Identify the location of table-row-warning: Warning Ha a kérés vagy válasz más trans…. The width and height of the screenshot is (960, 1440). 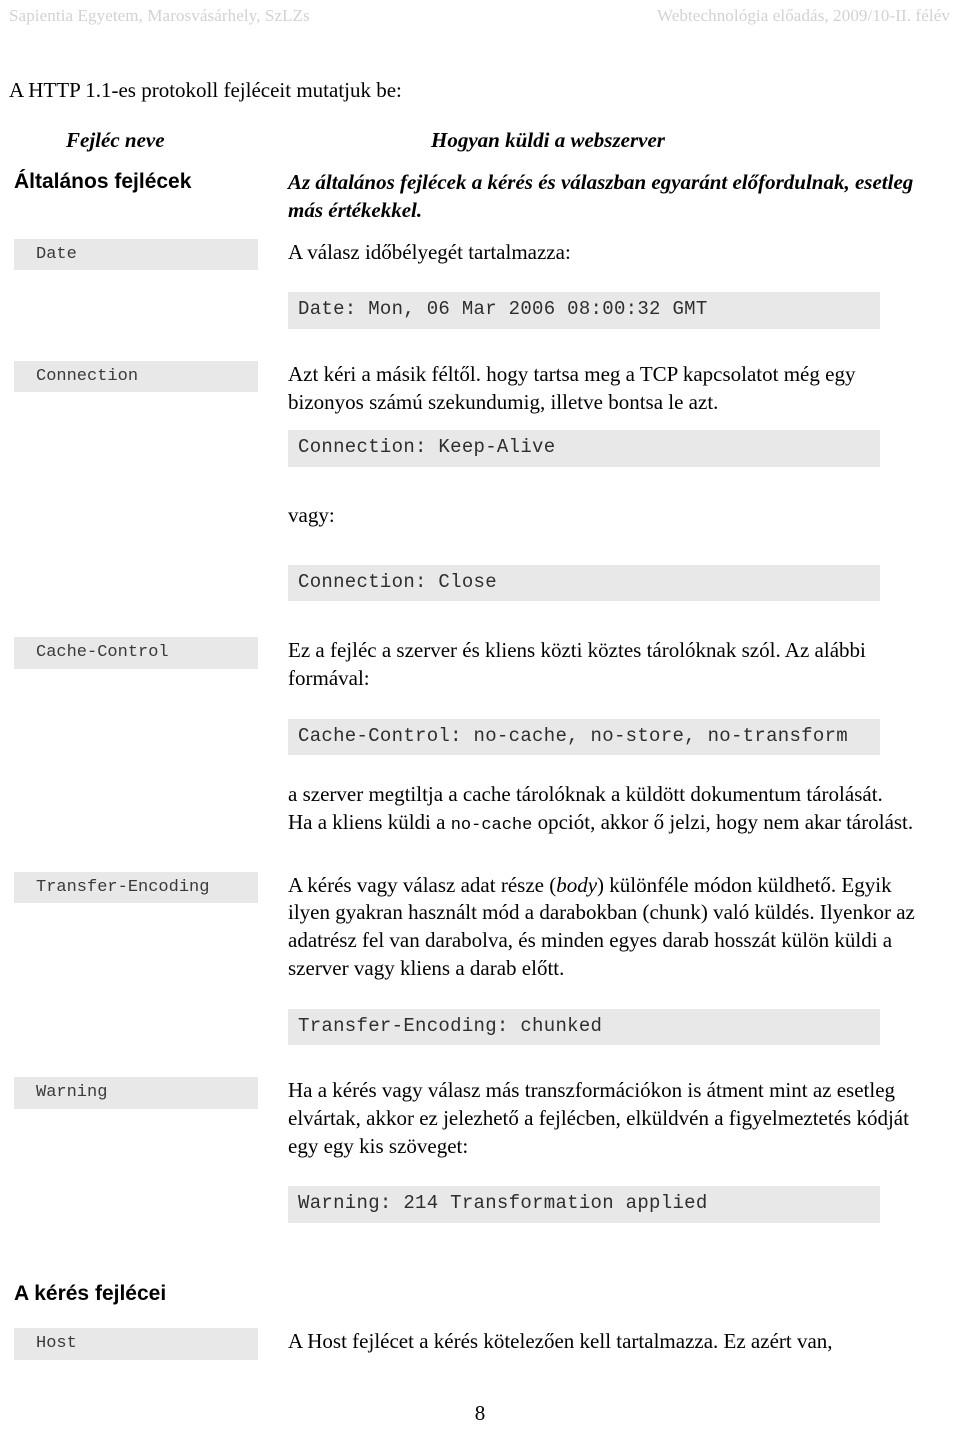
(480, 1150).